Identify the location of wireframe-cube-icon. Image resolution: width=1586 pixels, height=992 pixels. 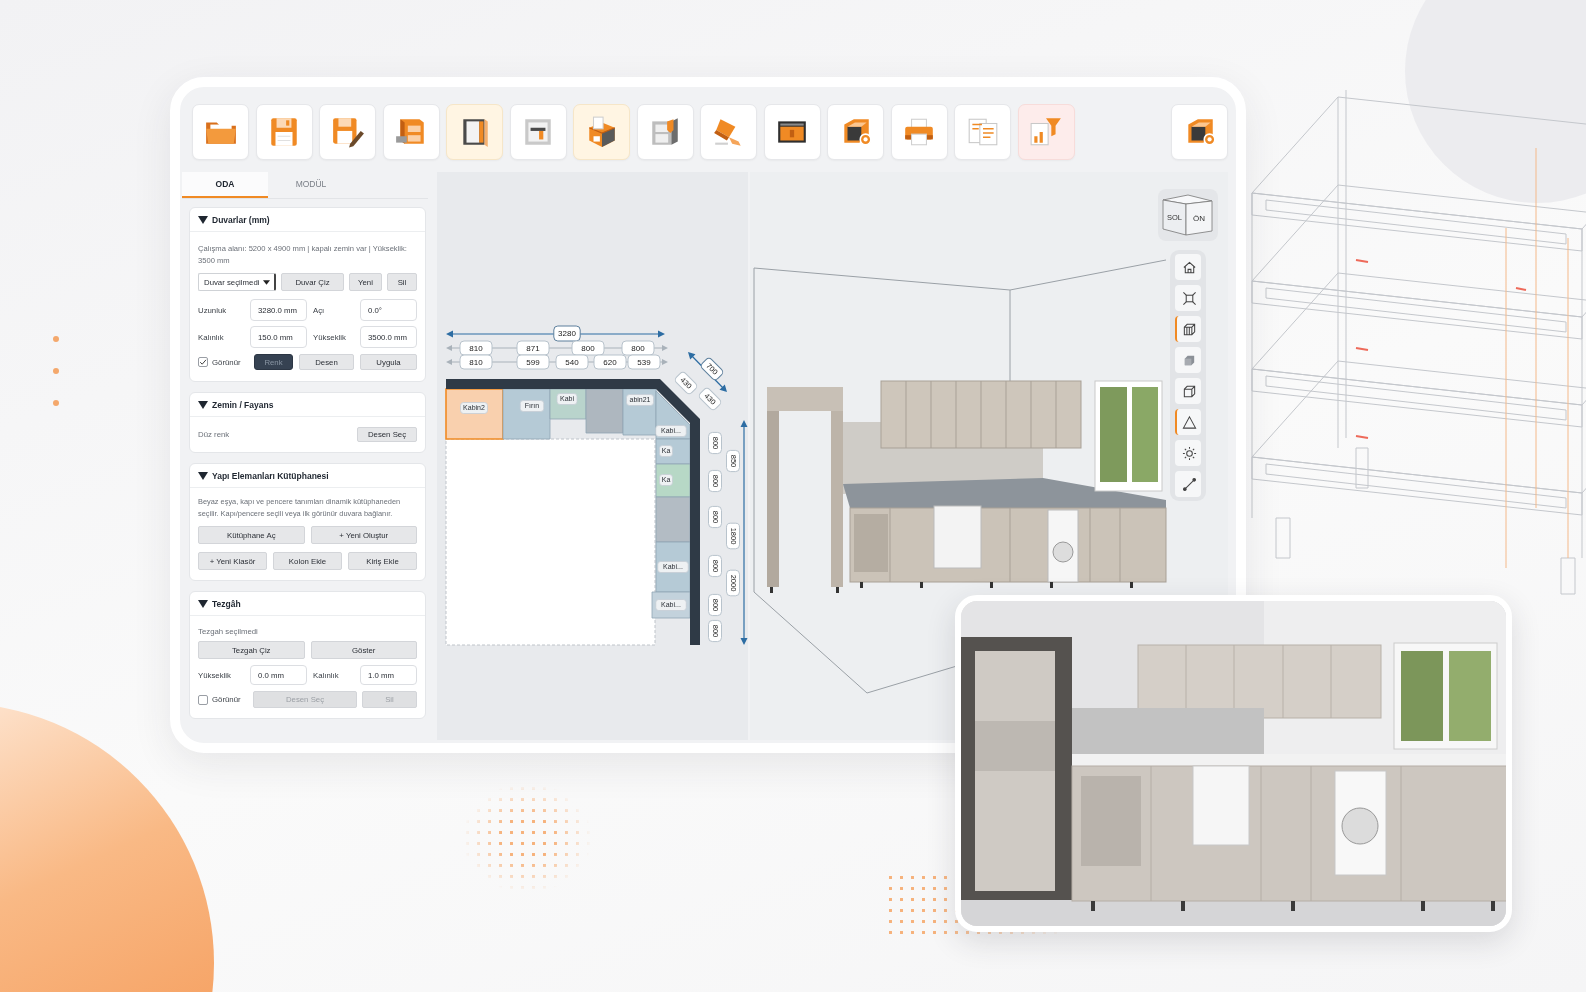
(1189, 329).